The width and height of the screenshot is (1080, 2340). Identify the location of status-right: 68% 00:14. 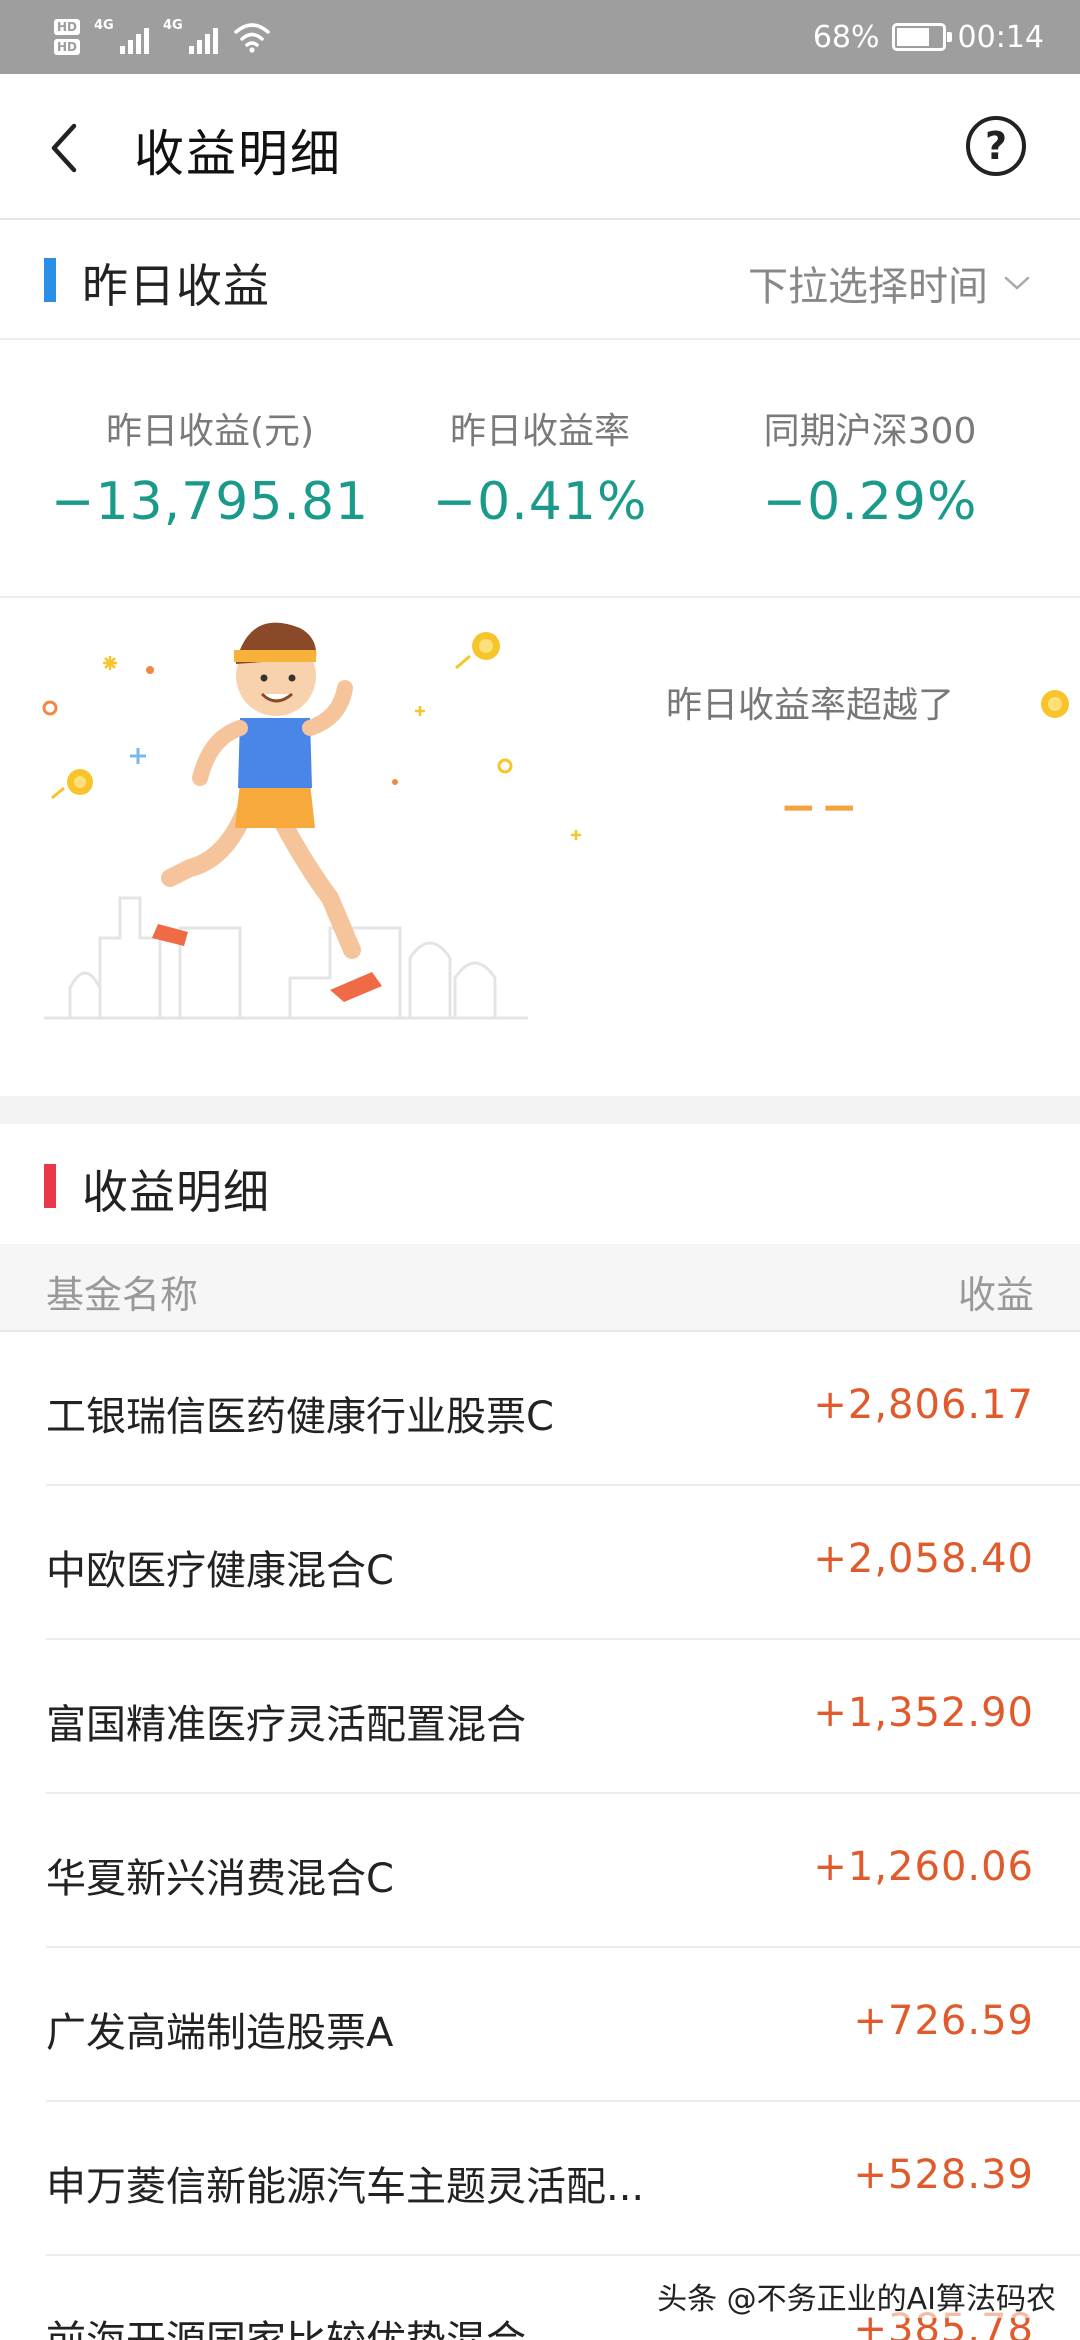
(928, 37).